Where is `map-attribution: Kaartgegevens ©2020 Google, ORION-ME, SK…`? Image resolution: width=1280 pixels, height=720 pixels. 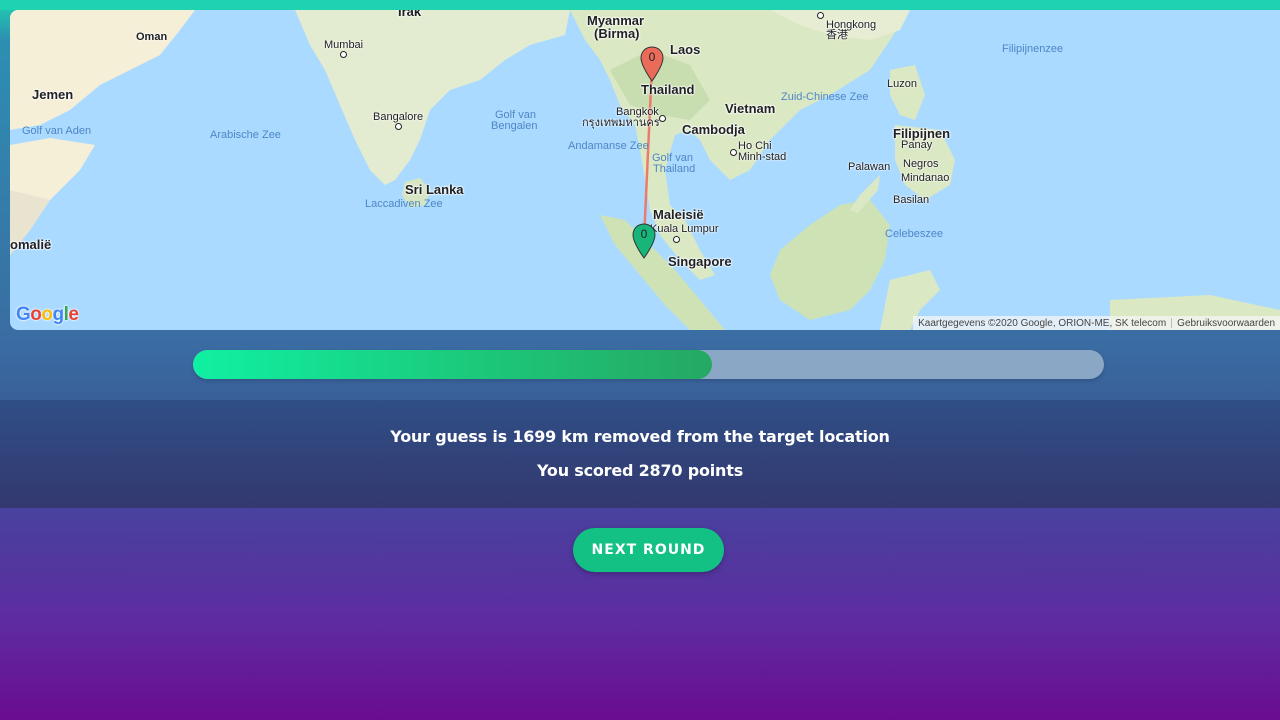
map-attribution: Kaartgegevens ©2020 Google, ORION-ME, SK… is located at coordinates (1096, 323).